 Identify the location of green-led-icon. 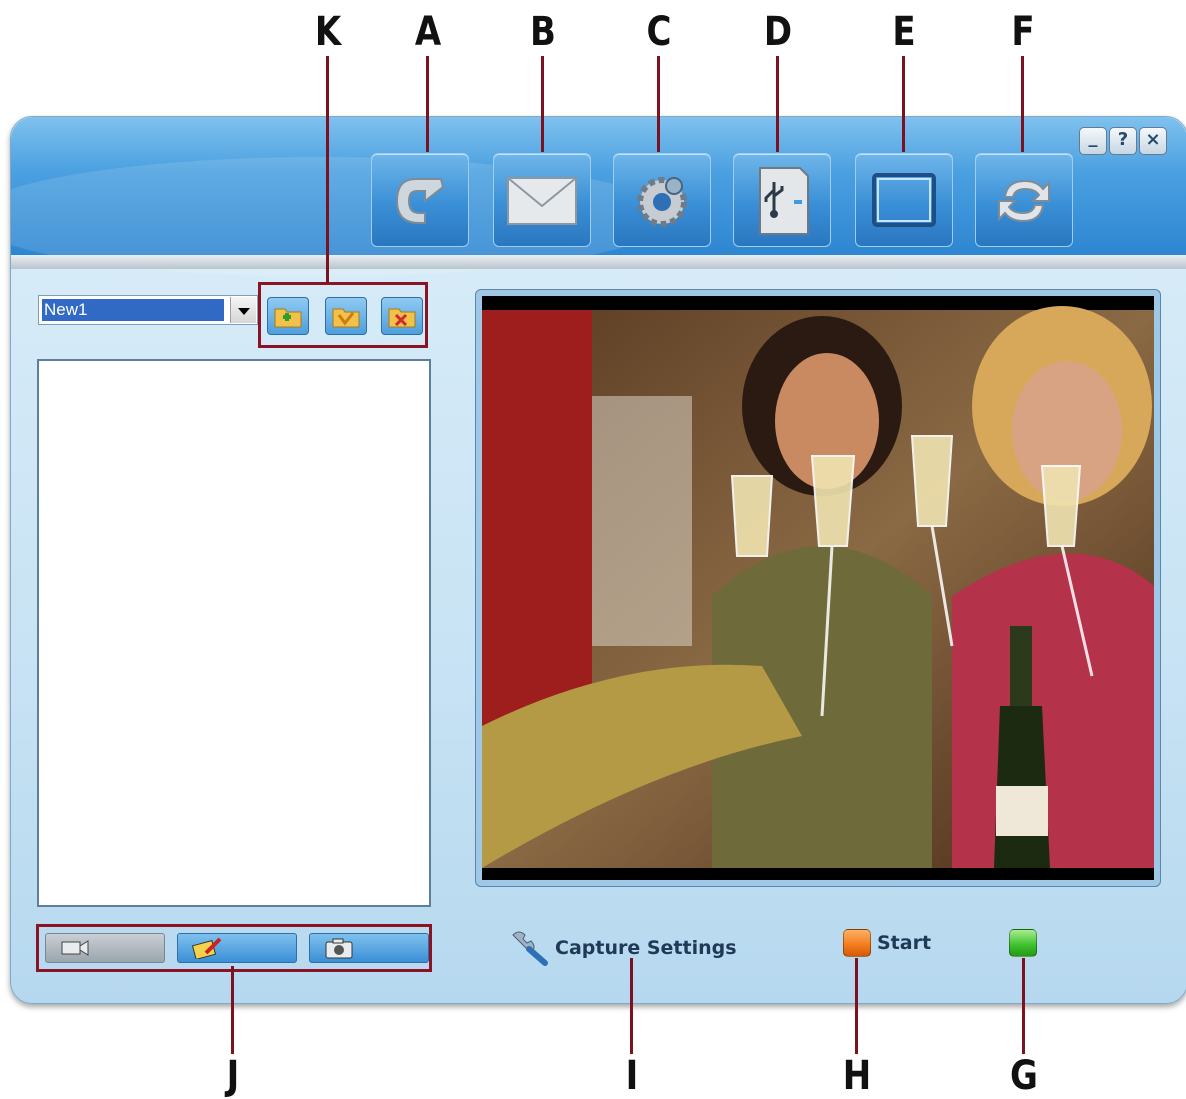
(1023, 943).